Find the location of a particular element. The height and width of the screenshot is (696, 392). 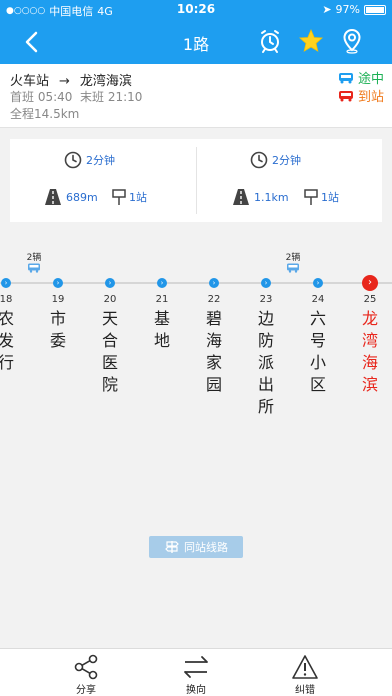

nav-bar: 1路 is located at coordinates (196, 42).